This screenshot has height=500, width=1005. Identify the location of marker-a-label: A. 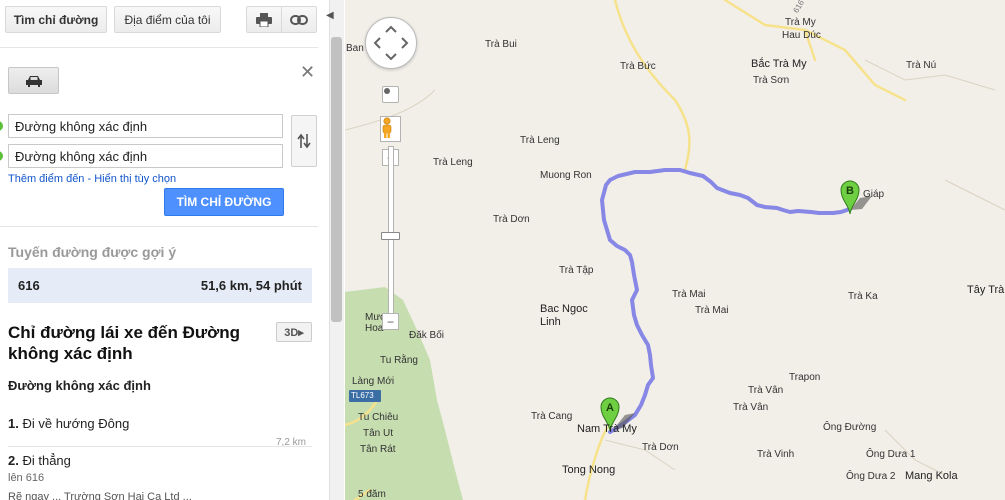
(610, 408).